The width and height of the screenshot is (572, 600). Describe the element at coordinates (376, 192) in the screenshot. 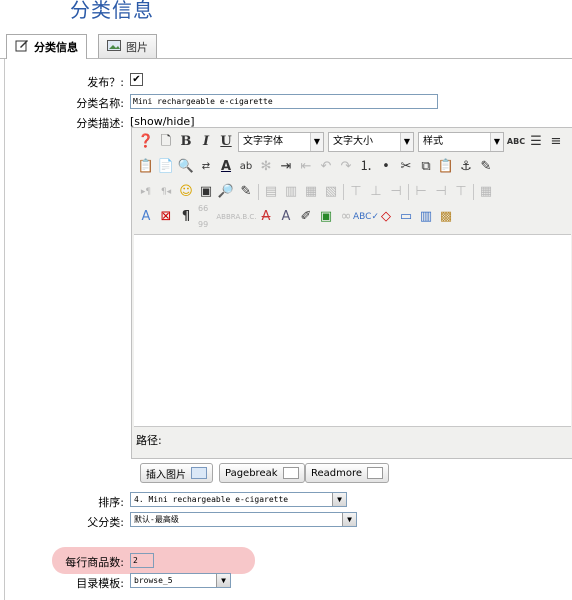

I see `row-after-icon: ⊥` at that location.